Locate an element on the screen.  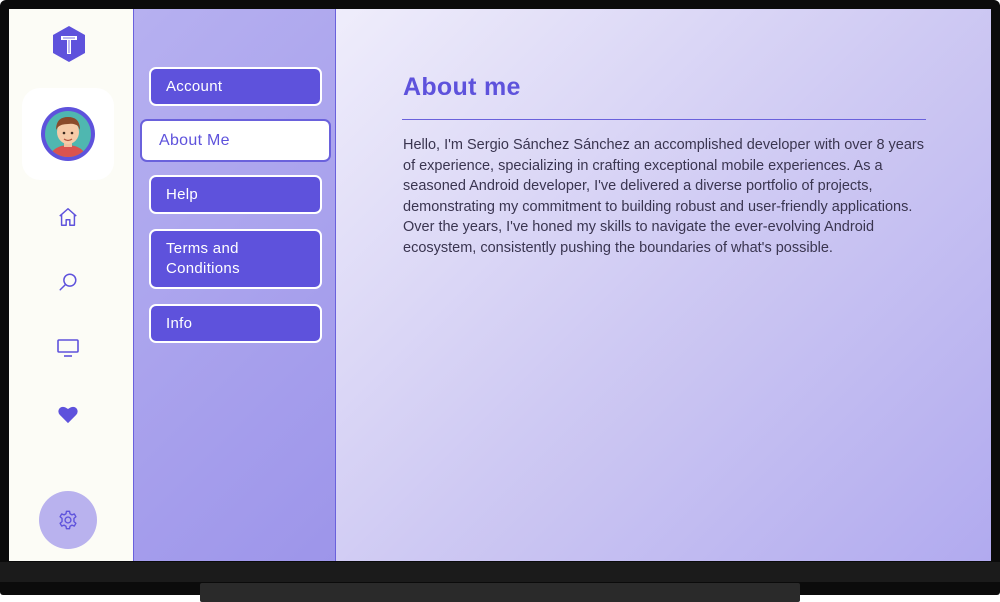
menu-item-help: Help is located at coordinates (235, 194).